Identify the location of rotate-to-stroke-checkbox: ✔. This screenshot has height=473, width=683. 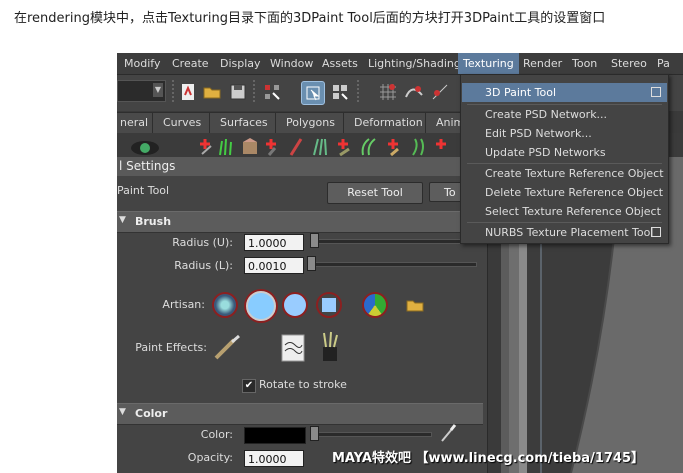
(249, 386).